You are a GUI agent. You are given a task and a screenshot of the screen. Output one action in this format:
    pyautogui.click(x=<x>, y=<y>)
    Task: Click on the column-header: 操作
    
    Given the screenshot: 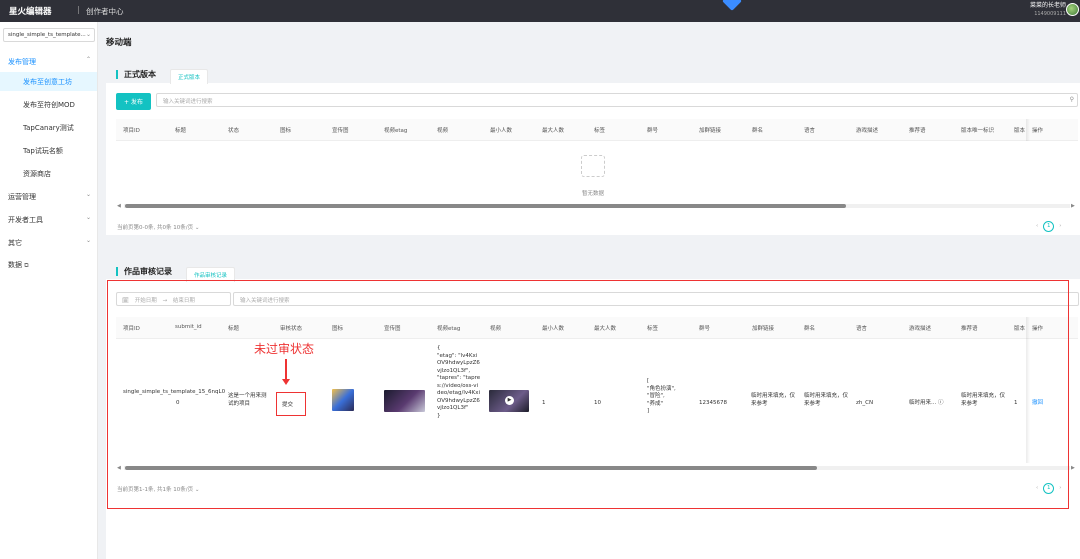 What is the action you would take?
    pyautogui.click(x=1038, y=131)
    